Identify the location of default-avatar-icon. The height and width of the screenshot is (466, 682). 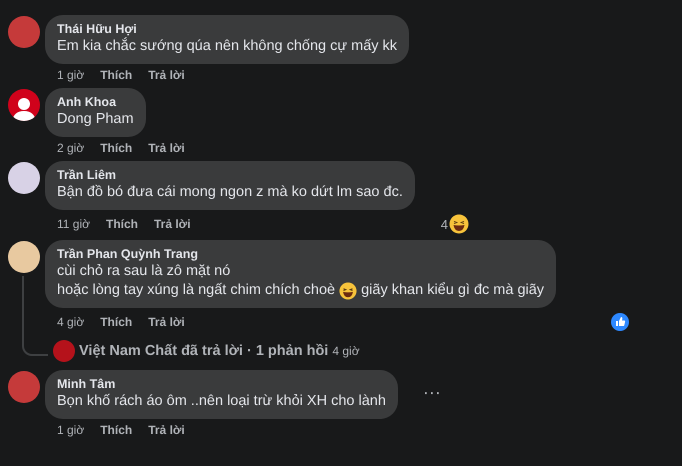
(24, 105).